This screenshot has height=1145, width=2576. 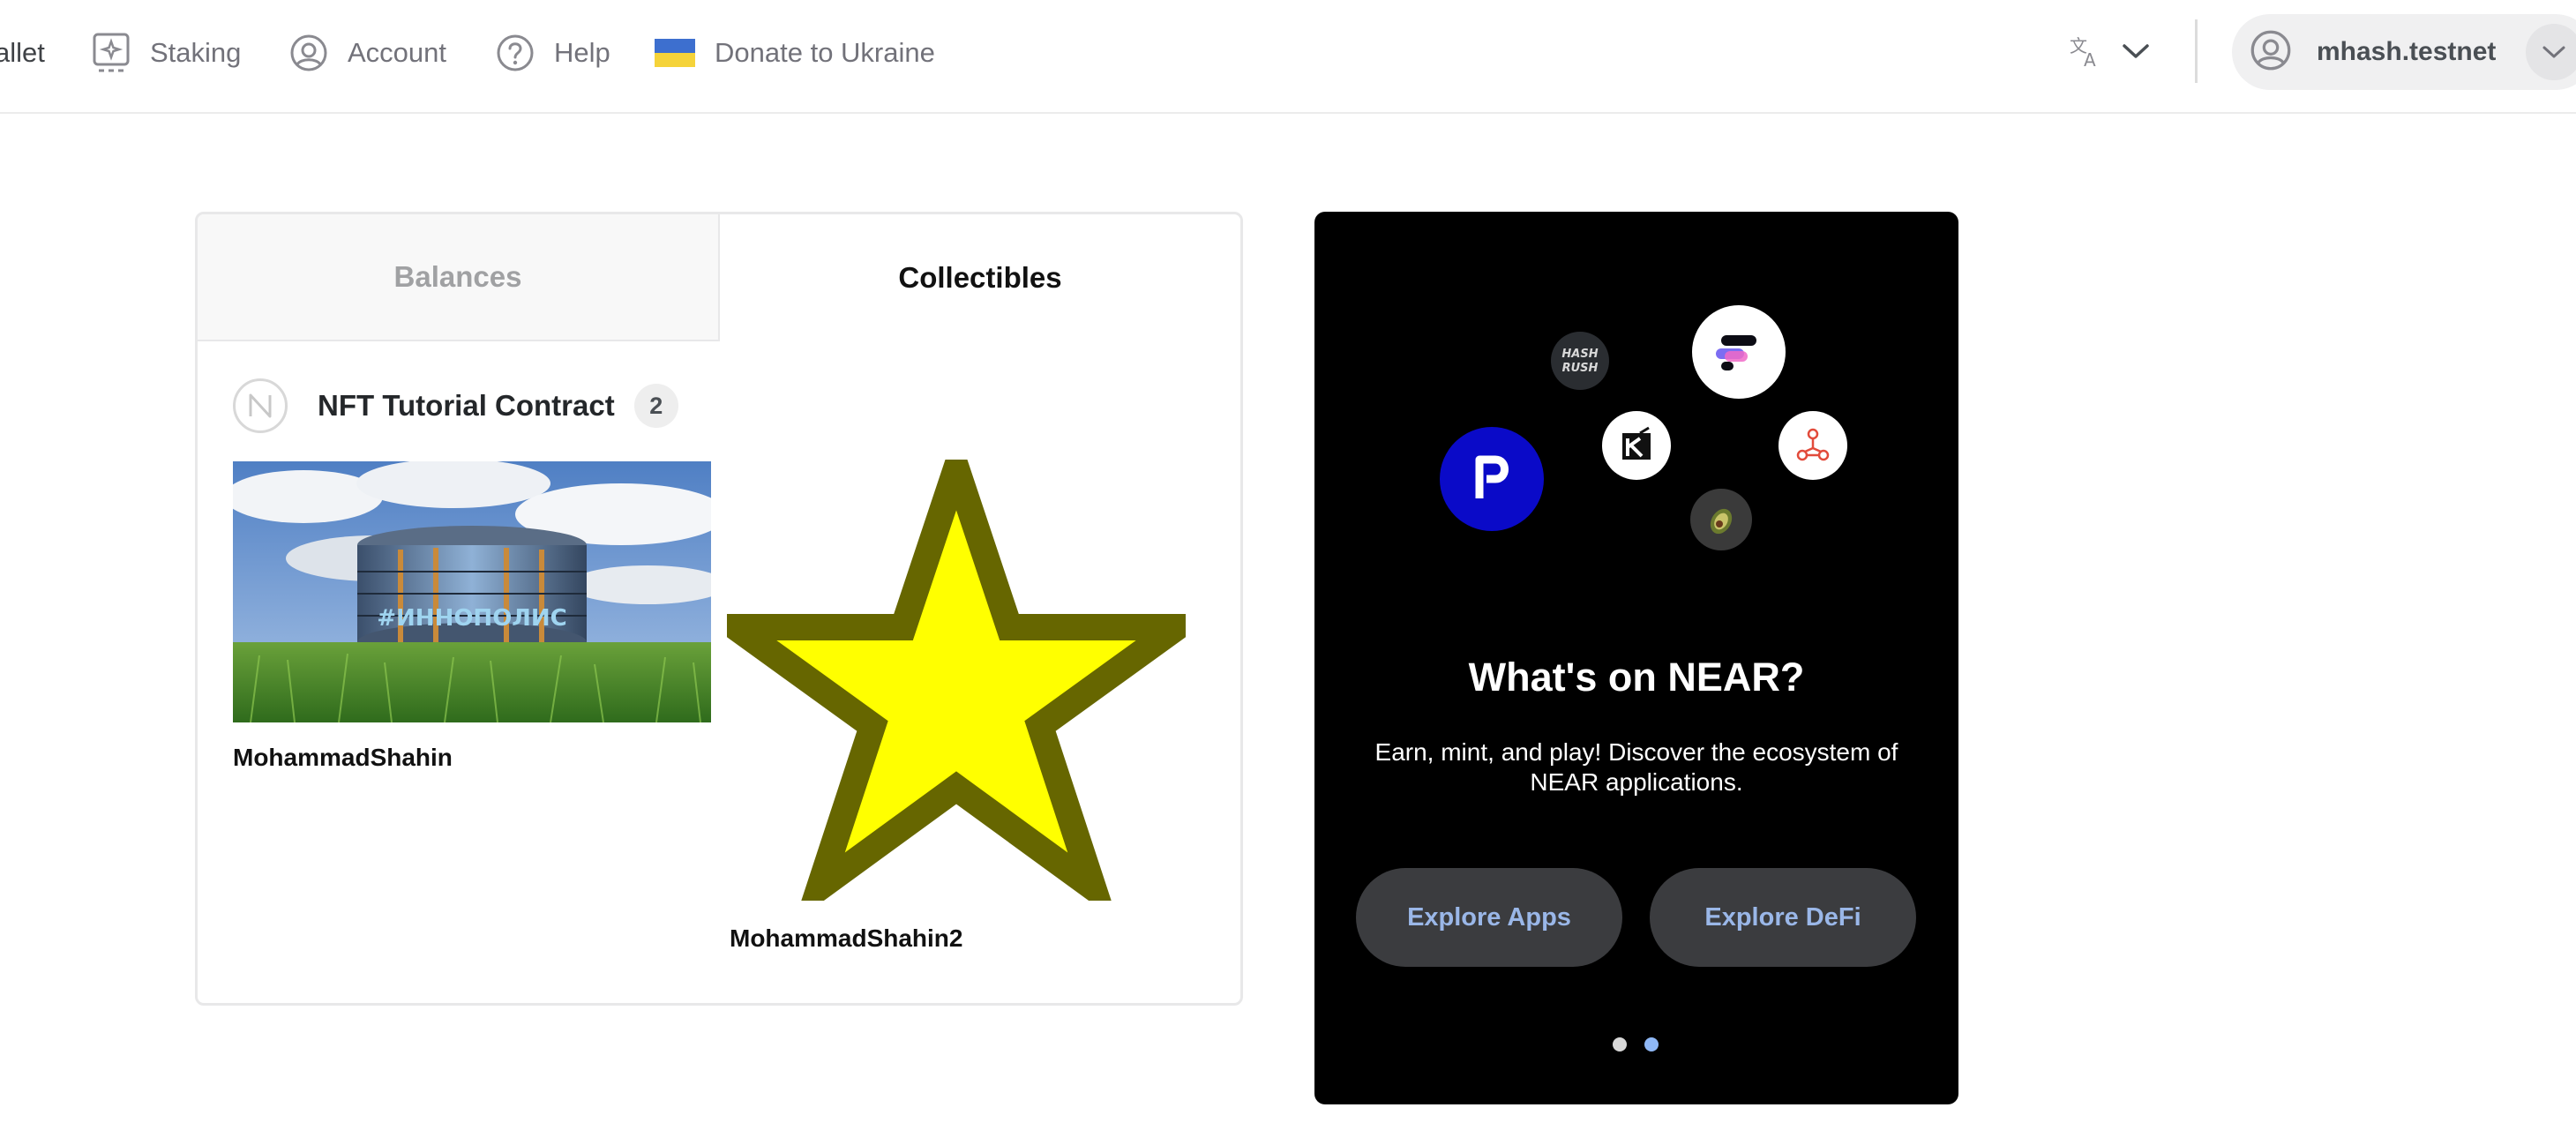 What do you see at coordinates (476, 591) in the screenshot?
I see `nft-image-building: #ИННОПОЛИС` at bounding box center [476, 591].